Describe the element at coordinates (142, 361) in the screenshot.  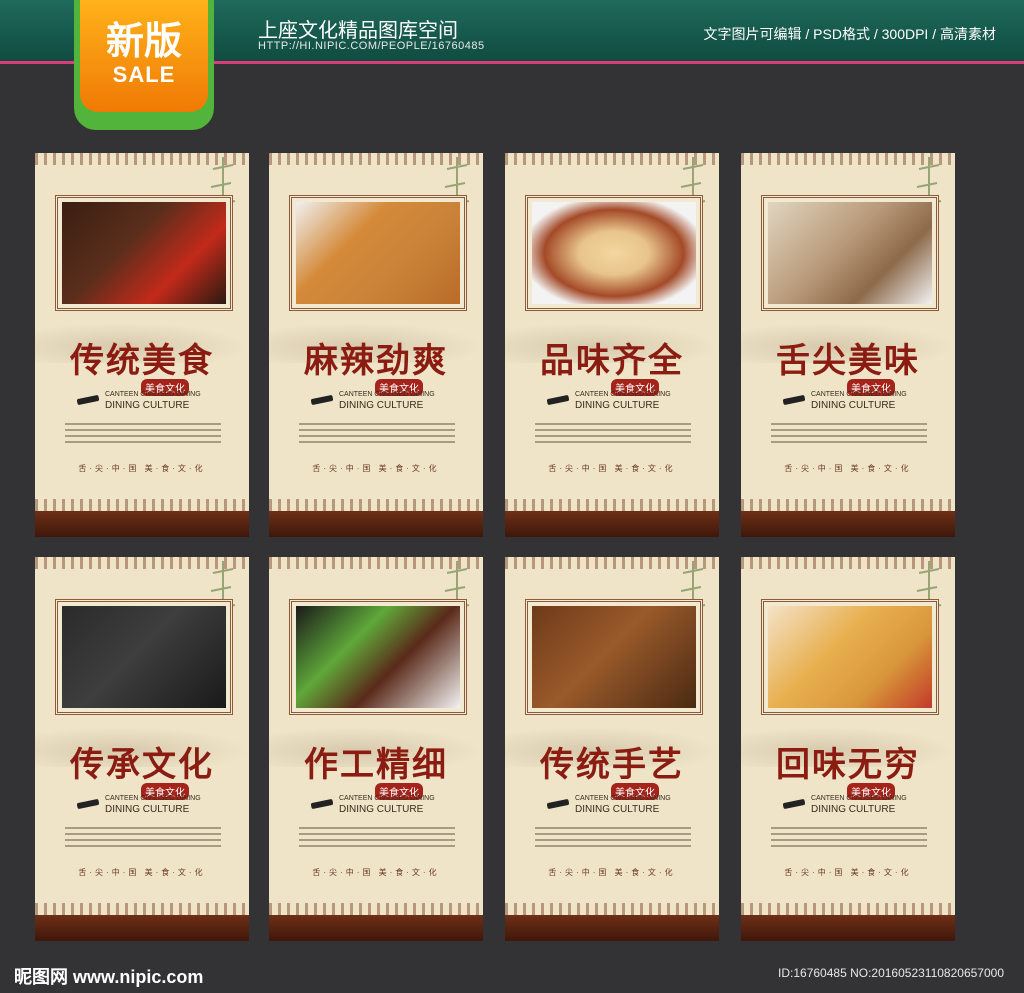
I see `poster-headline: 传统美食` at that location.